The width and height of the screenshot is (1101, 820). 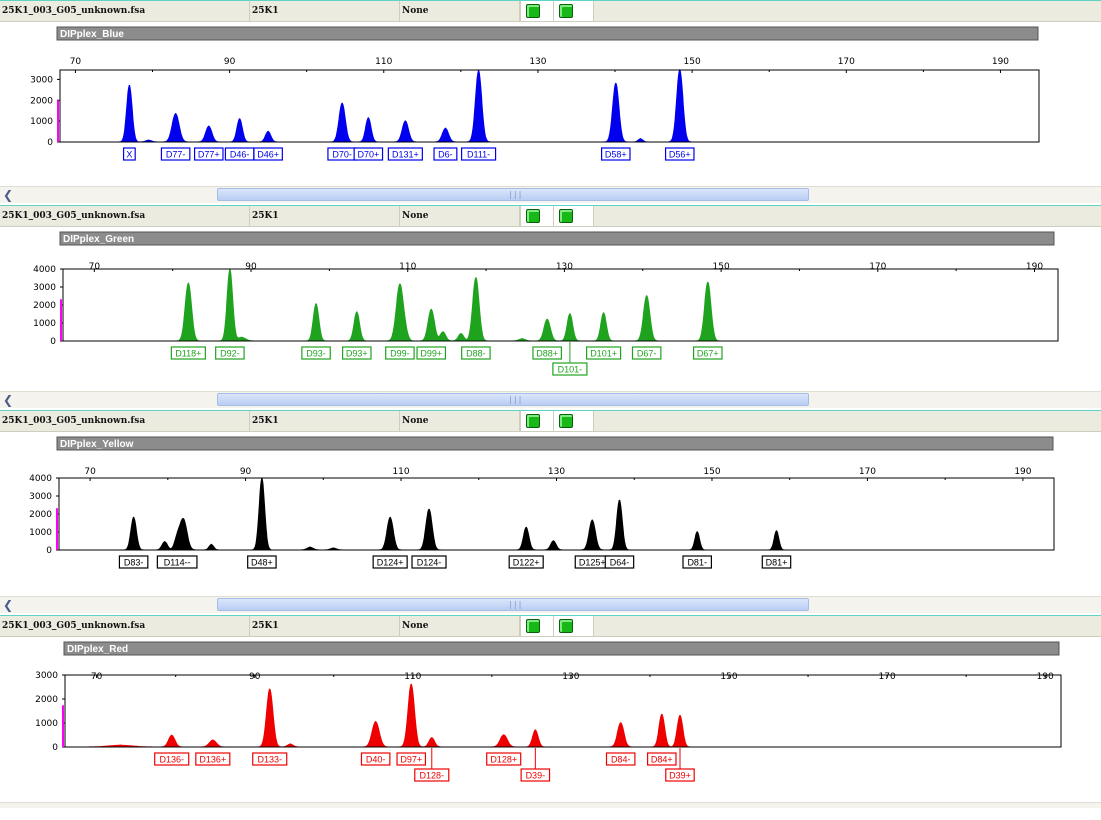 What do you see at coordinates (405, 155) in the screenshot?
I see `allele-label: D131+` at bounding box center [405, 155].